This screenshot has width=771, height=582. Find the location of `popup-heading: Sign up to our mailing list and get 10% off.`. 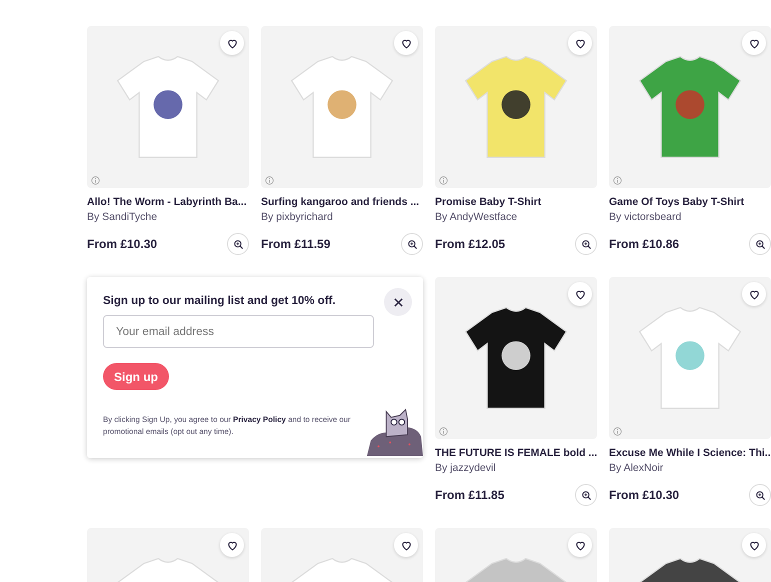

popup-heading: Sign up to our mailing list and get 10% off. is located at coordinates (219, 301).